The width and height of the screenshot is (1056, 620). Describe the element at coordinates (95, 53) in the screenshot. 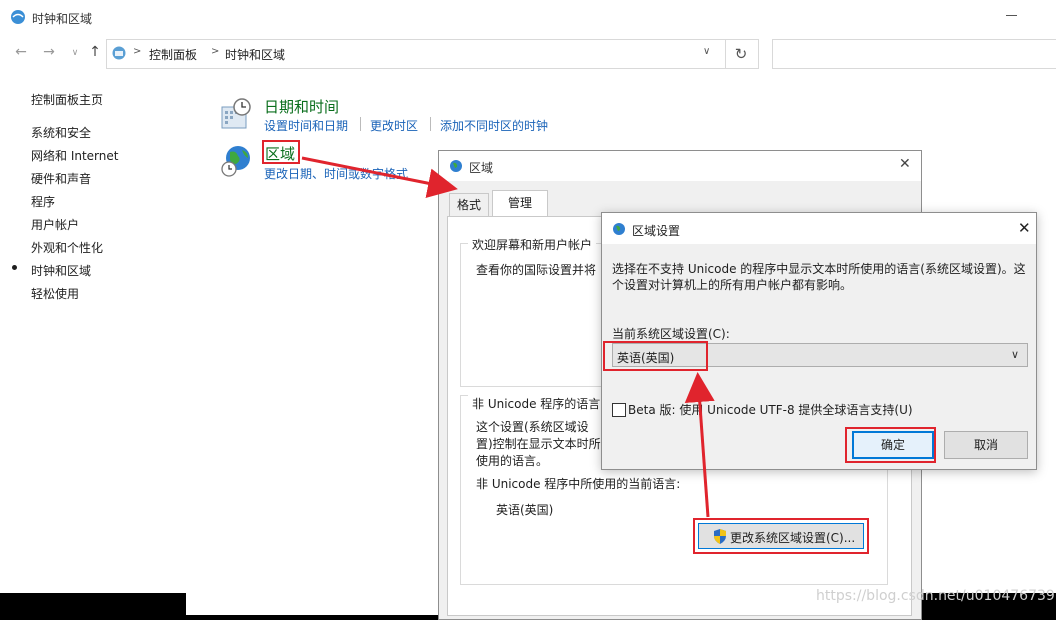

I see `up-arrow-icon: ↑` at that location.